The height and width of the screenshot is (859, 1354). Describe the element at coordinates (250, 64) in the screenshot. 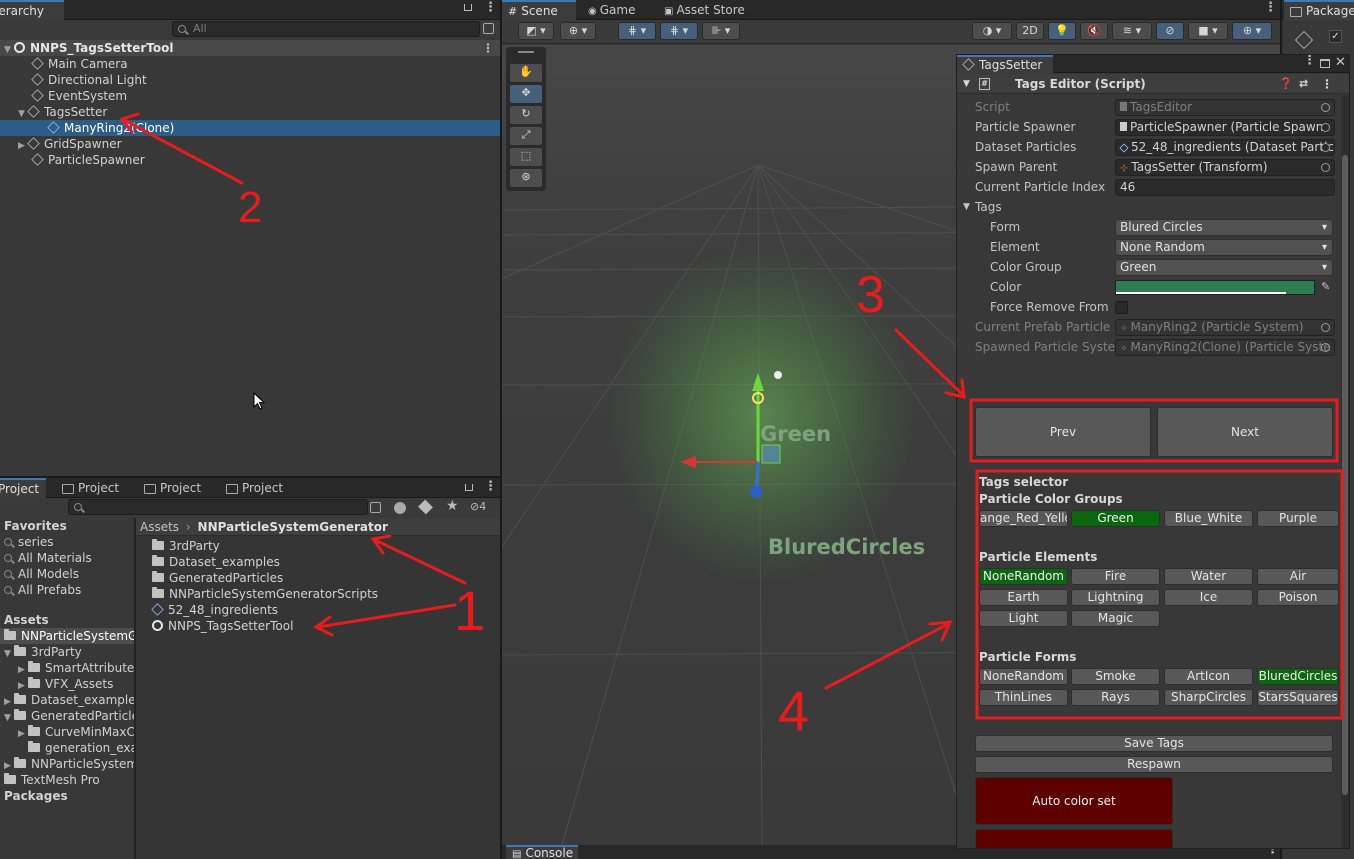

I see `hierarchy-item: Main Camera` at that location.